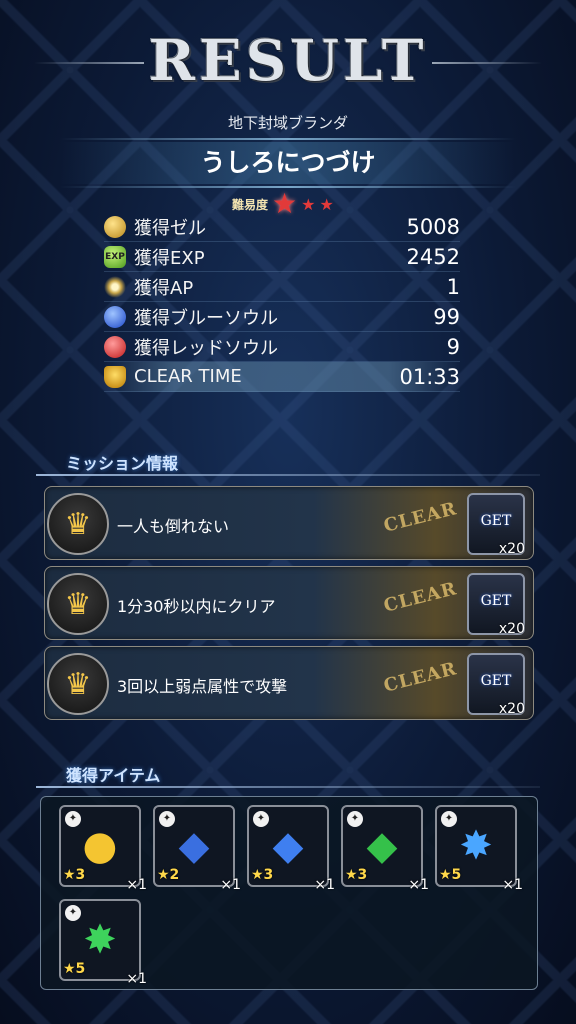 The image size is (576, 1024). Describe the element at coordinates (115, 256) in the screenshot. I see `exp-icon: EXP` at that location.